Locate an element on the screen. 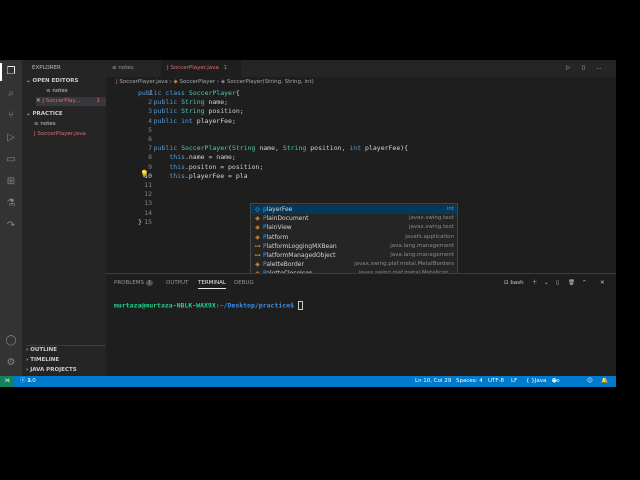 This screenshot has height=480, width=640. terminal-shell-selector: ⊡ bash is located at coordinates (514, 283).